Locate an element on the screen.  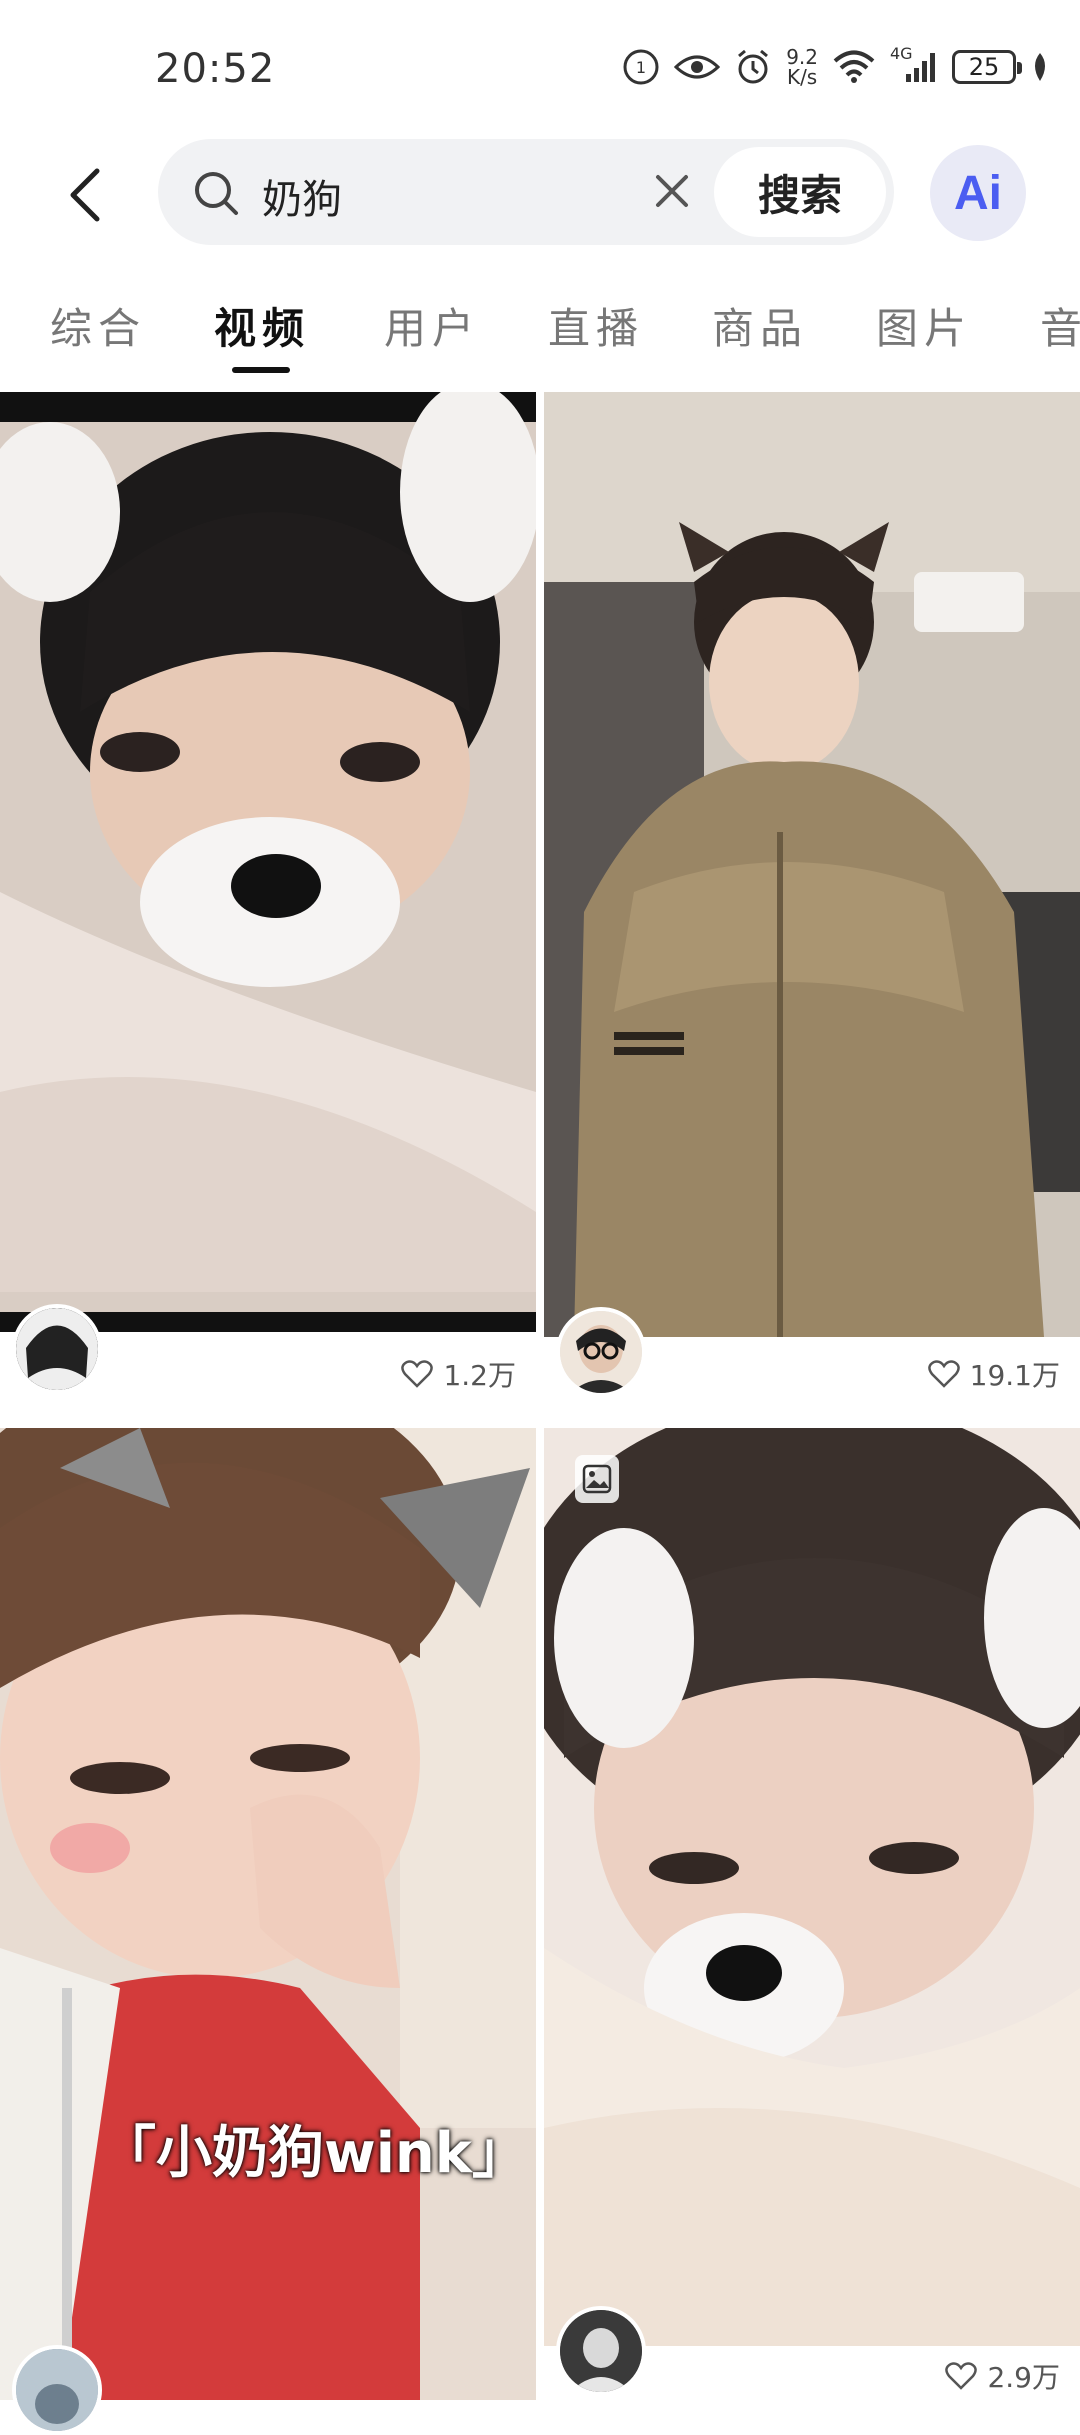
image-icon is located at coordinates (597, 1479).